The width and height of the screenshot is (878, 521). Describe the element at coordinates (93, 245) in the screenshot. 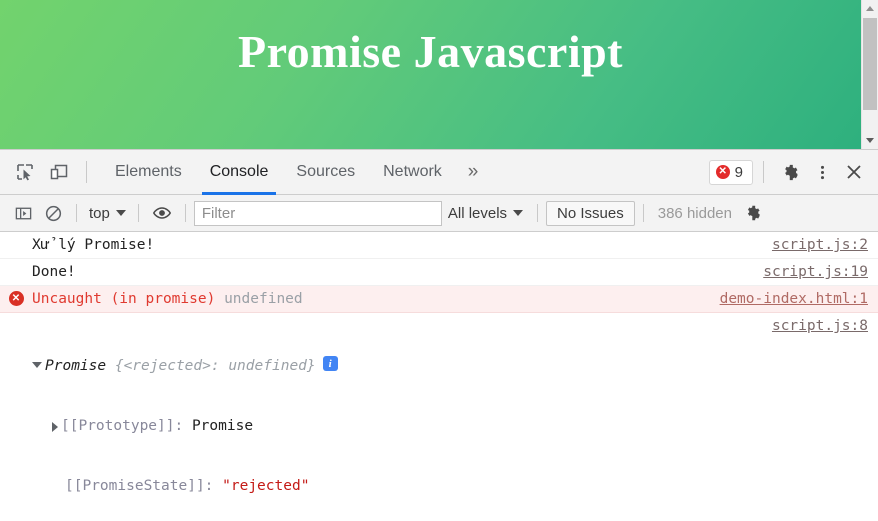

I see `message-text: Xử lý Promise!` at that location.